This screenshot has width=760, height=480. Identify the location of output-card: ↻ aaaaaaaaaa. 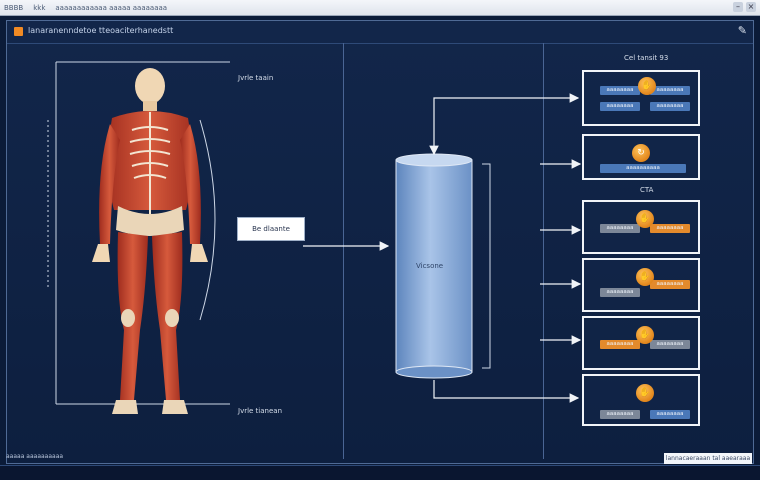
(641, 157).